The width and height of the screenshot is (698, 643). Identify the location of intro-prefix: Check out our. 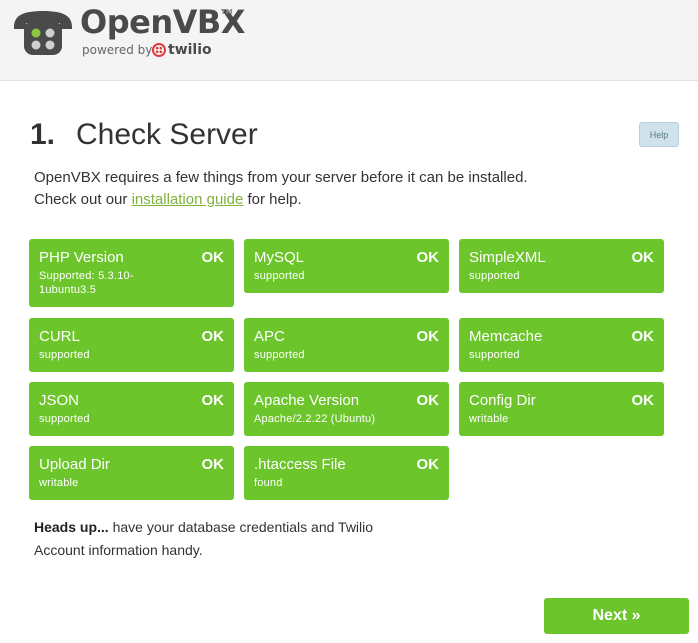
(83, 199).